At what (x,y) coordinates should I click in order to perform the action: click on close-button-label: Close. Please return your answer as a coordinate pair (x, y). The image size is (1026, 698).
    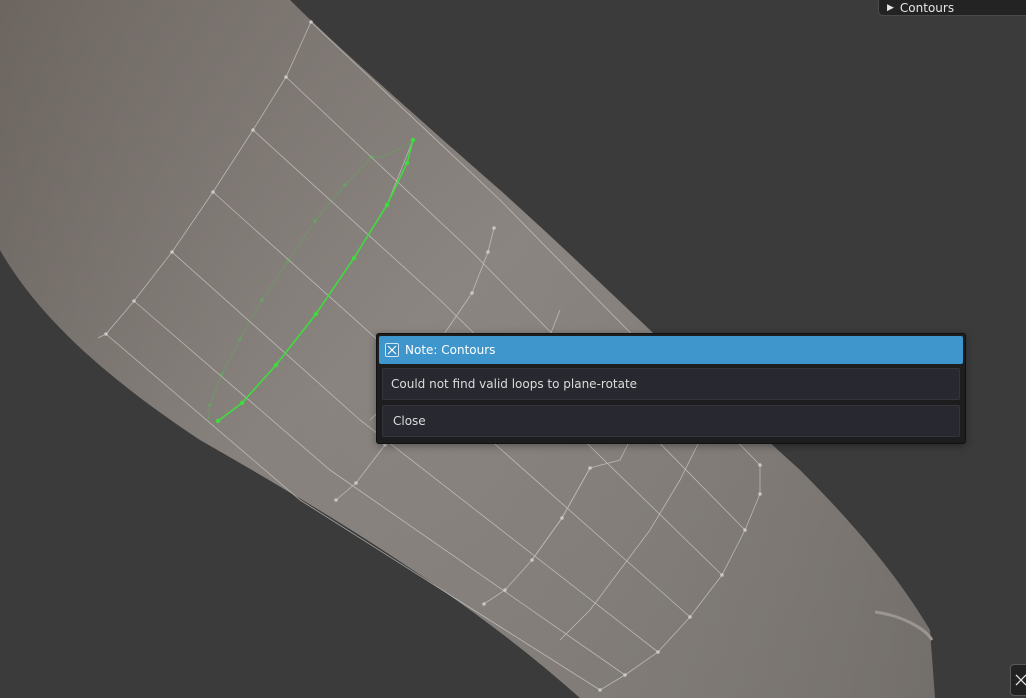
    Looking at the image, I should click on (409, 421).